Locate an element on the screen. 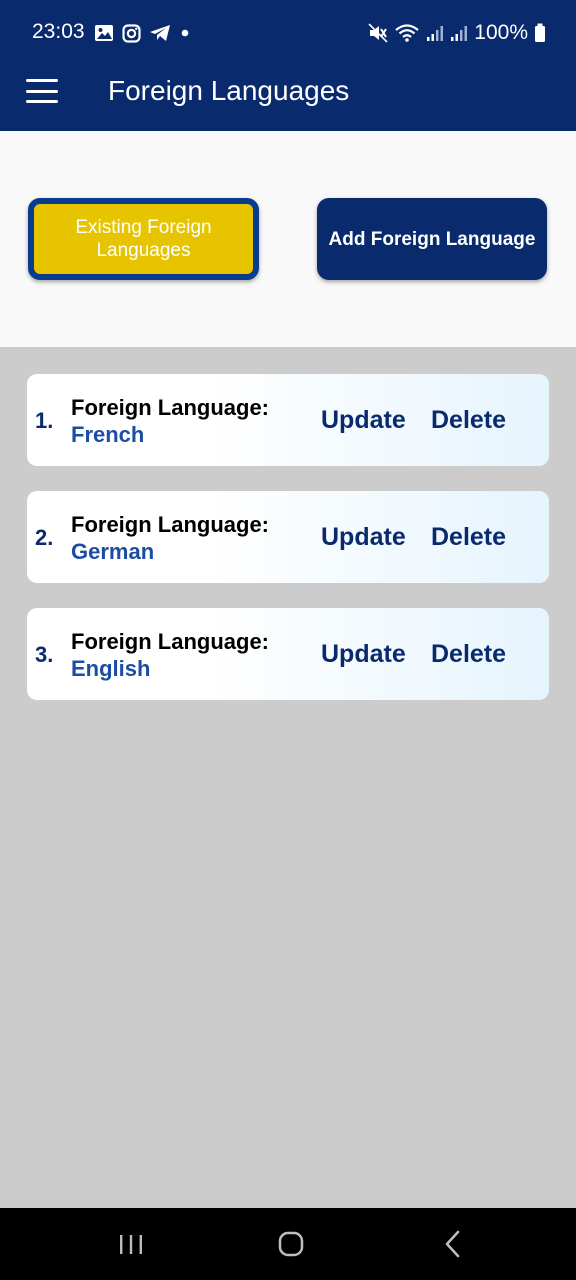 The width and height of the screenshot is (576, 1280). home-icon is located at coordinates (291, 1244).